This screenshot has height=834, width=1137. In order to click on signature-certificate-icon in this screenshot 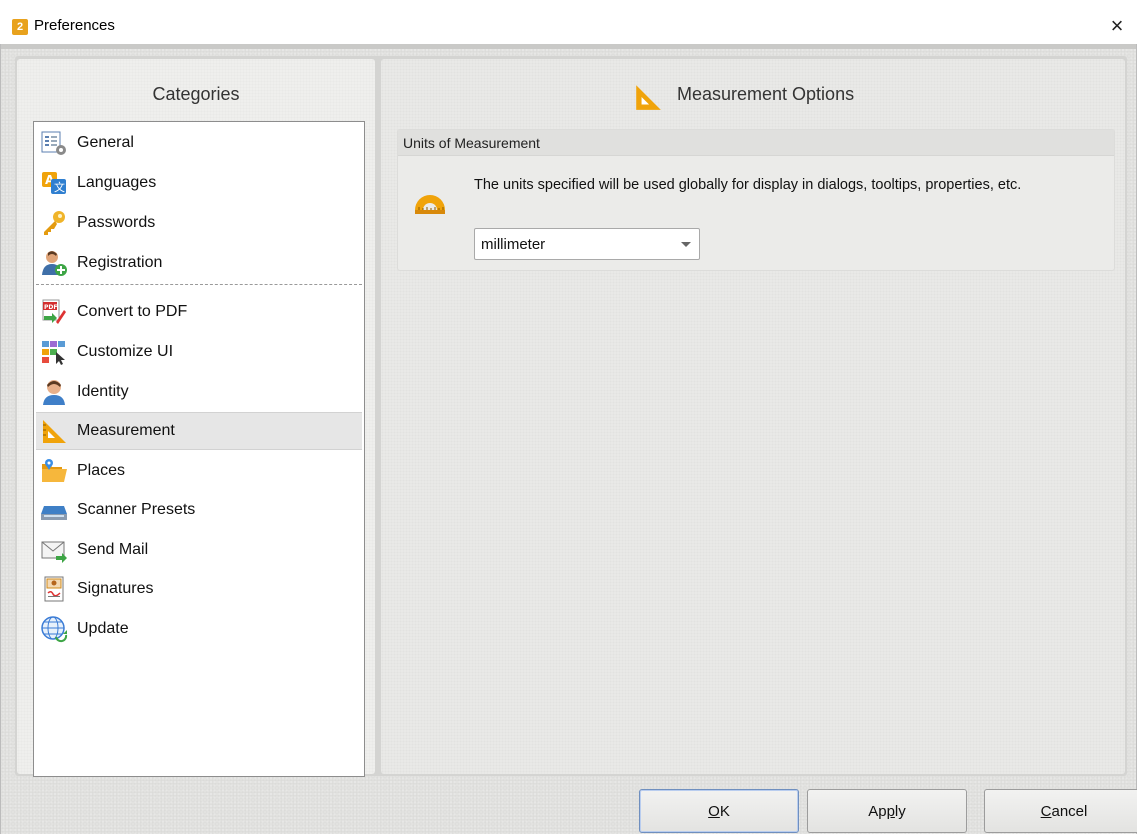, I will do `click(54, 589)`.